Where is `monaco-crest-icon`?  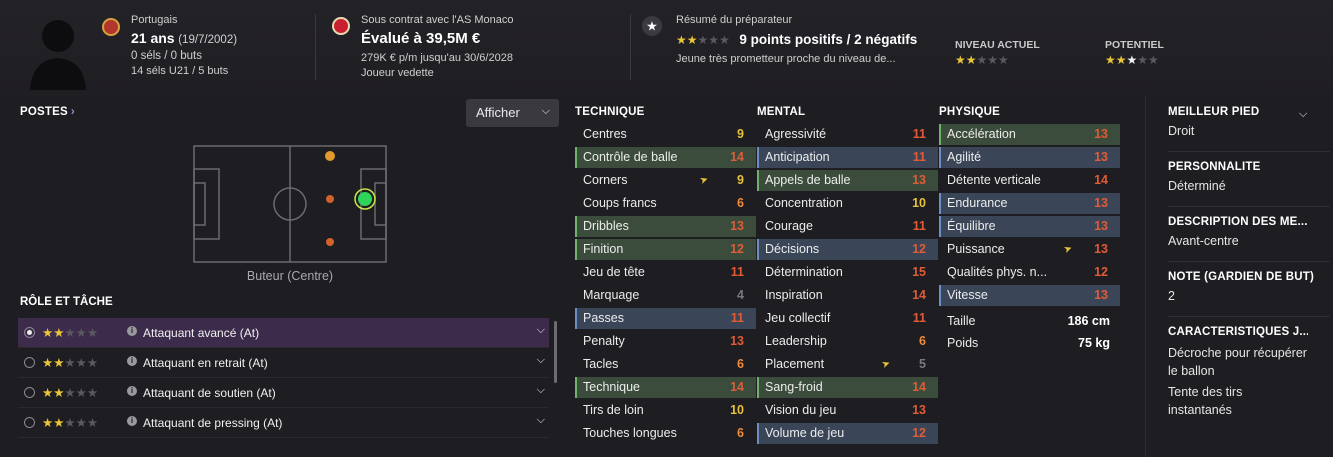
monaco-crest-icon is located at coordinates (341, 26).